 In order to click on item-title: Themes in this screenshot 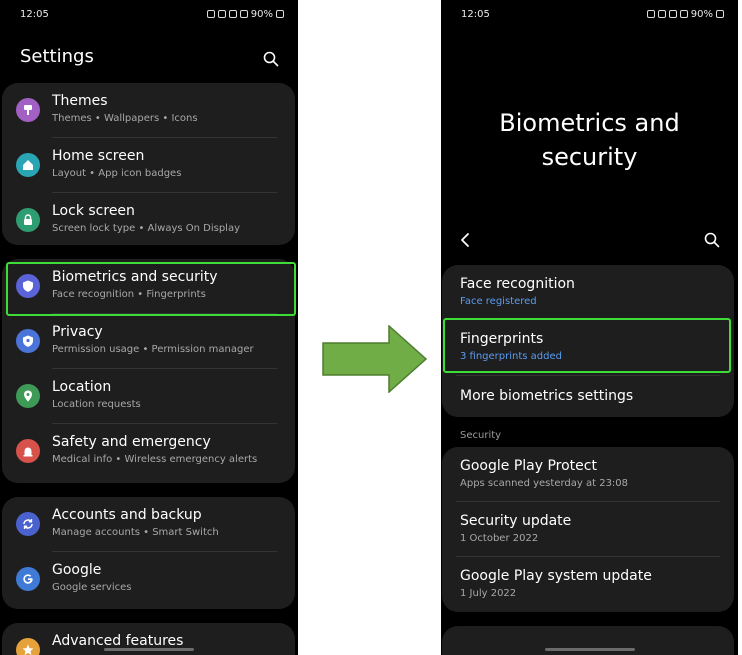, I will do `click(80, 101)`.